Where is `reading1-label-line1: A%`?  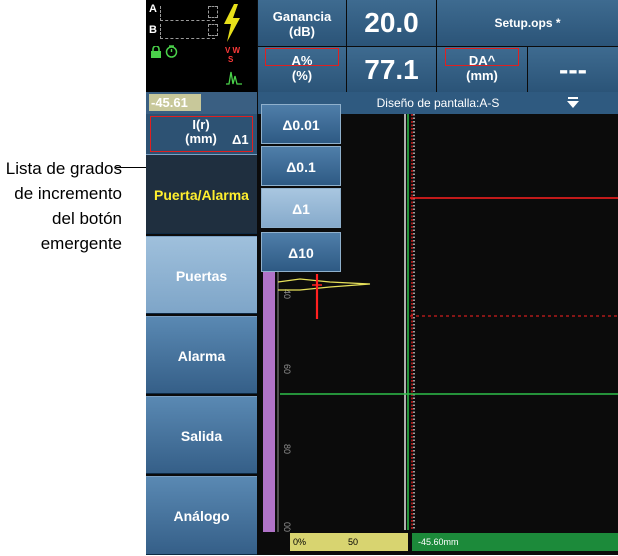 reading1-label-line1: A% is located at coordinates (302, 60).